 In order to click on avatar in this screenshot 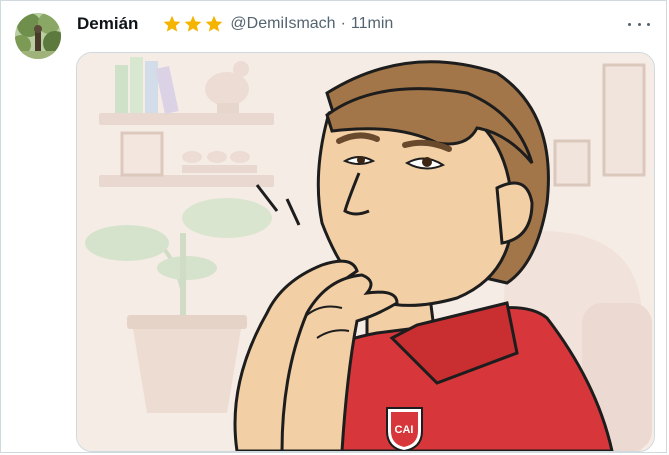, I will do `click(38, 36)`.